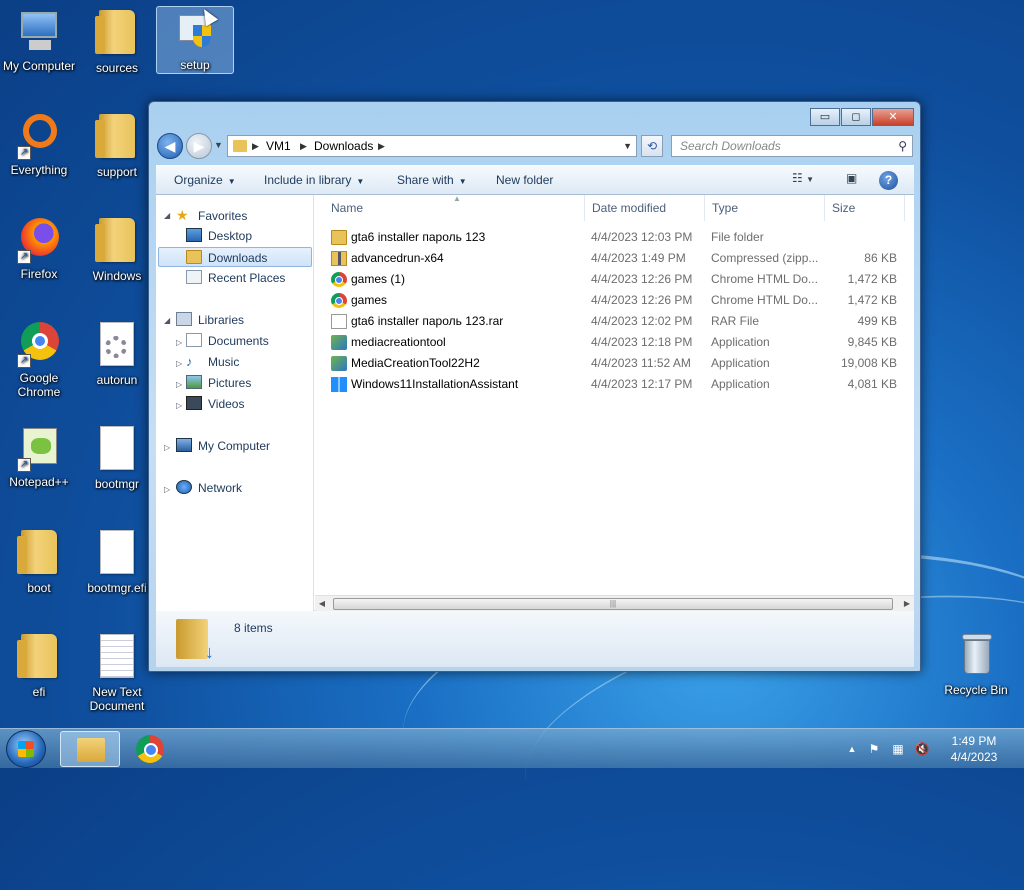 This screenshot has height=890, width=1024. What do you see at coordinates (641, 363) in the screenshot?
I see `file-date: 4/4/2023 11:52 AM` at bounding box center [641, 363].